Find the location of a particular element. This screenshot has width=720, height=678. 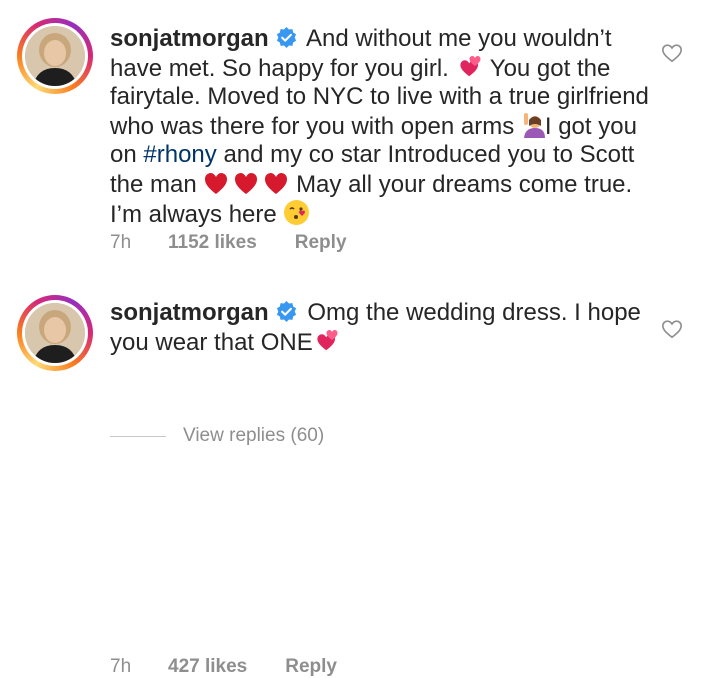

likes-count: 427 likes is located at coordinates (207, 667).